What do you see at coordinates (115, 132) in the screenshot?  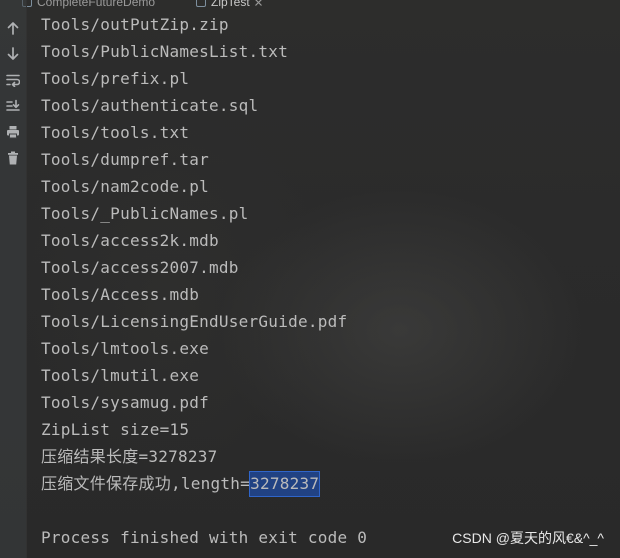 I see `console-line: Tools/tools.txt` at bounding box center [115, 132].